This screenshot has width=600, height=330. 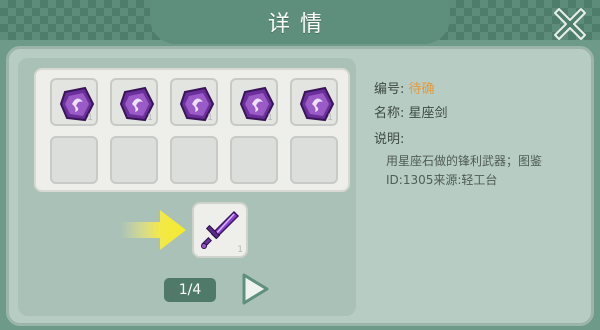 I want to click on page-indicator: 1/4, so click(x=190, y=290).